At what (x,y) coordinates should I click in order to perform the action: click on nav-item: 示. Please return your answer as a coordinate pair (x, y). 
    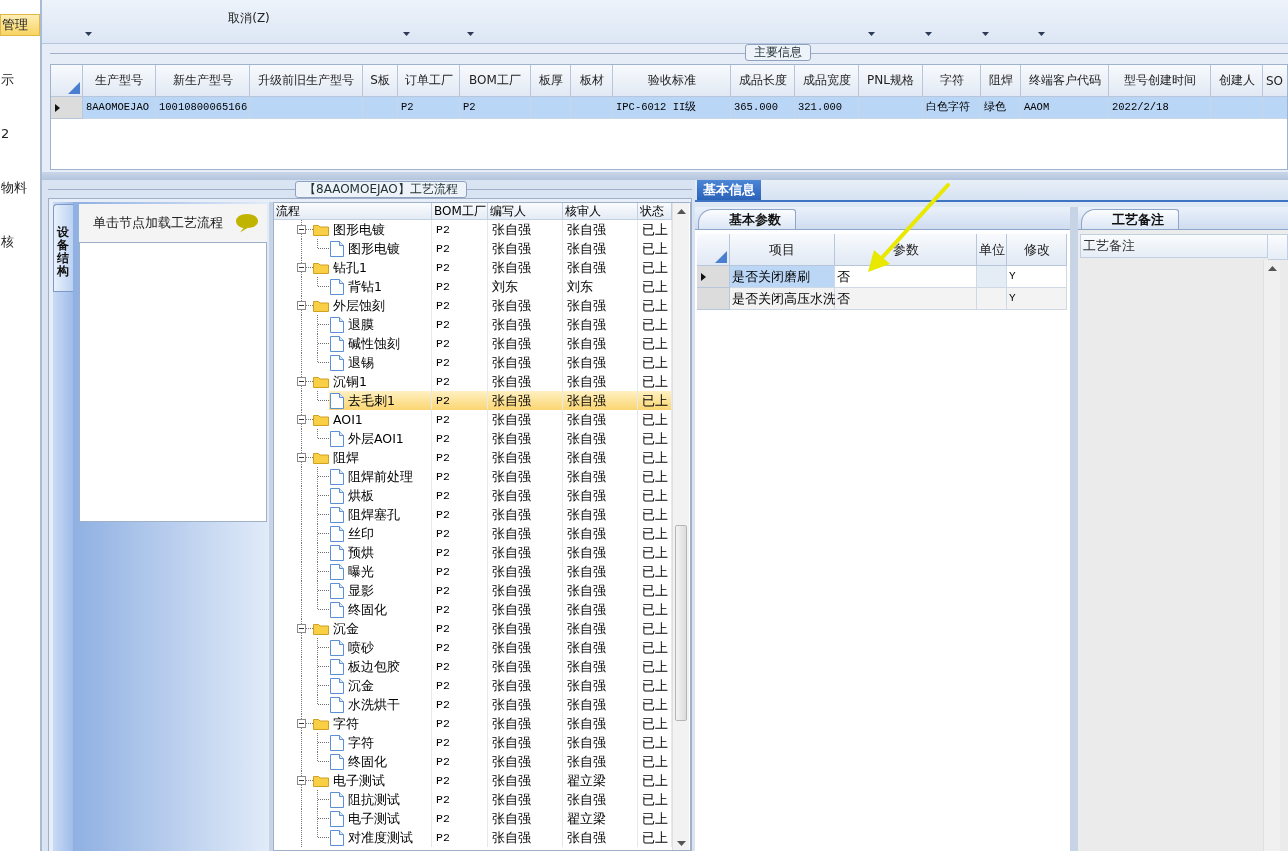
    Looking at the image, I should click on (20, 80).